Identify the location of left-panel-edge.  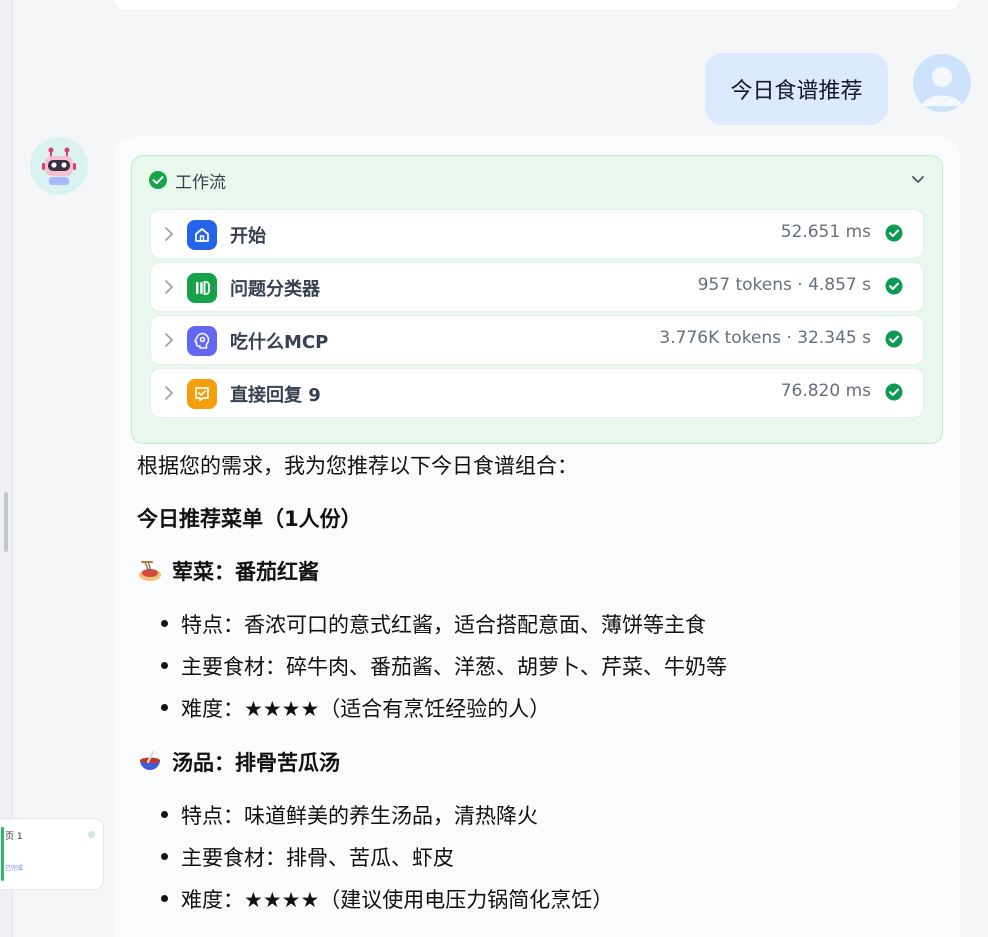
(6, 468).